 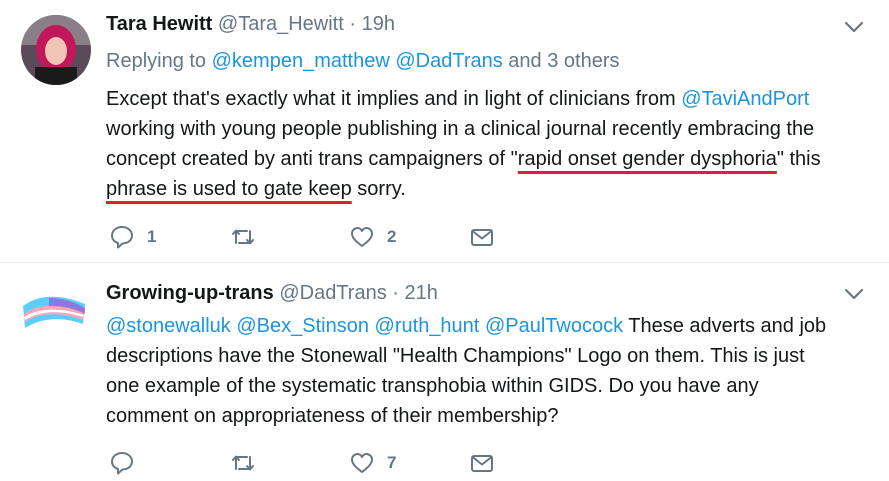 I want to click on mention-ruth-hunt: @ruth_hunt, so click(x=427, y=326).